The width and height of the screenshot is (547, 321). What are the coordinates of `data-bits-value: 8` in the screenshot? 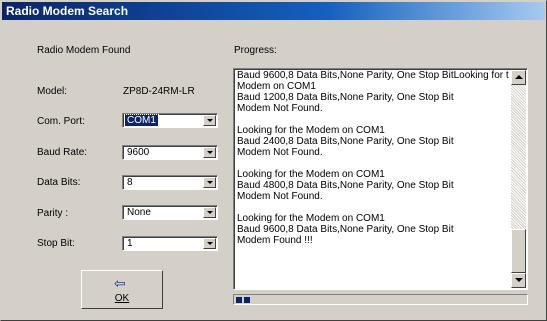 It's located at (130, 182).